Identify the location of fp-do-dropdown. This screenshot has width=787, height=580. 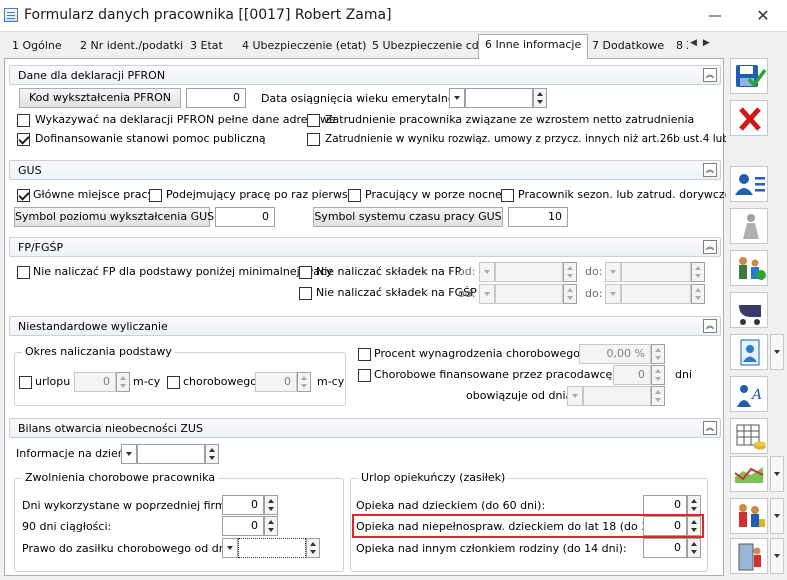
(613, 272).